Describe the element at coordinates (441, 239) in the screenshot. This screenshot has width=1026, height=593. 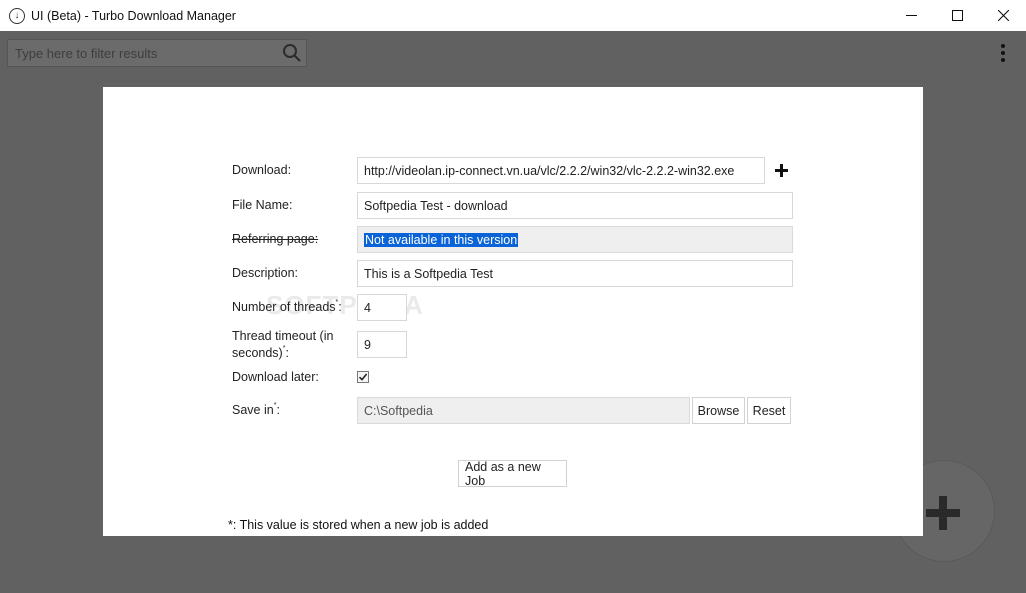
I see `referring-page-value: Not available in this version` at that location.